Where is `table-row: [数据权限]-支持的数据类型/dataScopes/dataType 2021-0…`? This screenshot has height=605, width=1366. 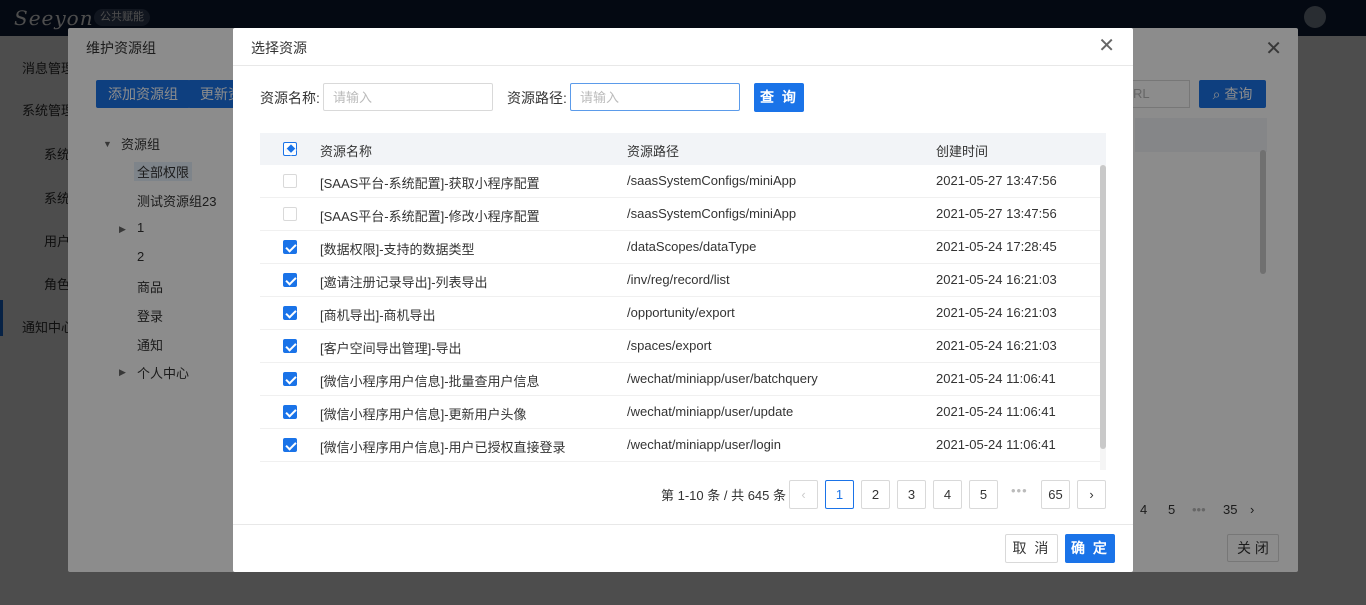
table-row: [数据权限]-支持的数据类型/dataScopes/dataType 2021-0… is located at coordinates (680, 247).